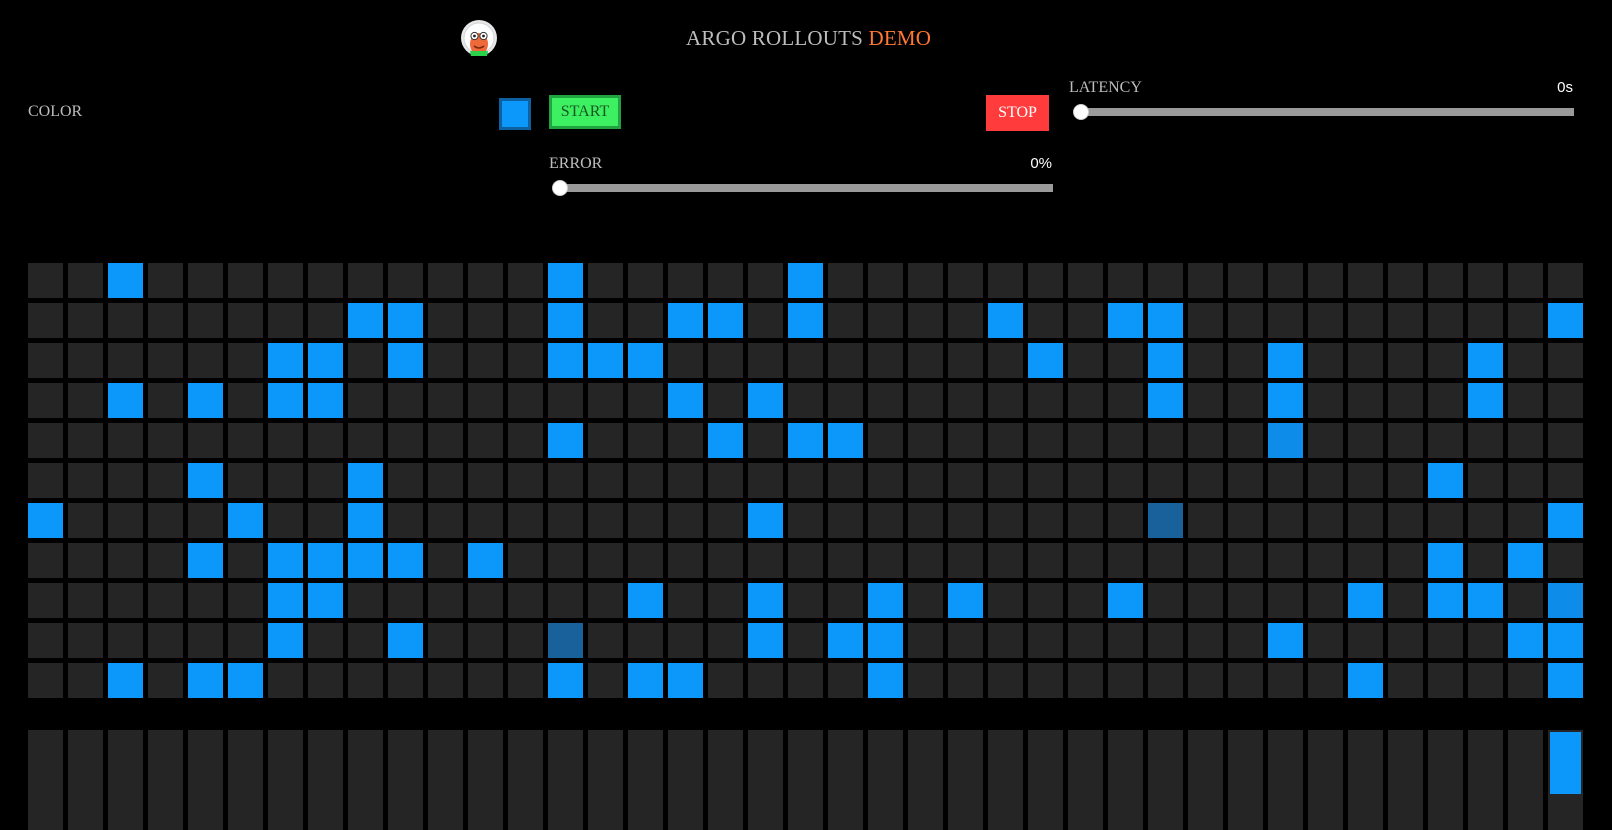  Describe the element at coordinates (515, 114) in the screenshot. I see `color-swatch` at that location.